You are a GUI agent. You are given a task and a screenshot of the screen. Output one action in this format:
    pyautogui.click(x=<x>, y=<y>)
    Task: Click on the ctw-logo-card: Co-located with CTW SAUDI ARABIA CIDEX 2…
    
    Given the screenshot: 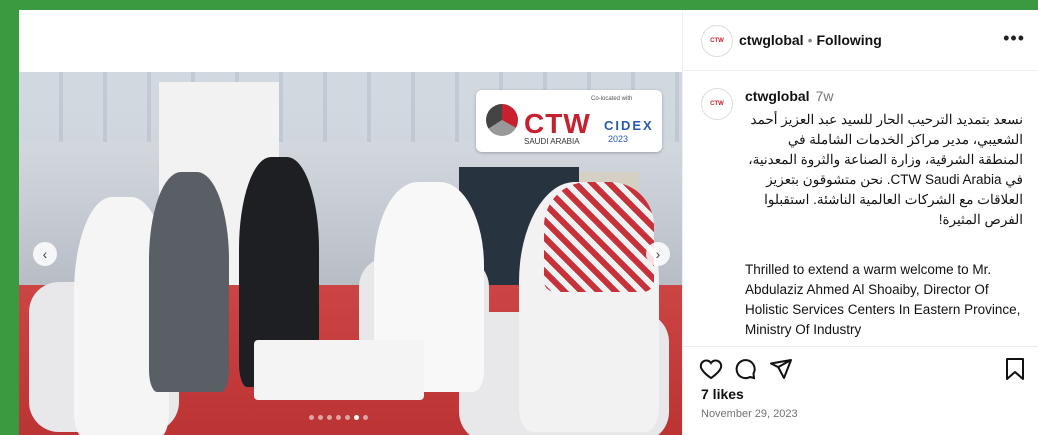 What is the action you would take?
    pyautogui.click(x=569, y=121)
    